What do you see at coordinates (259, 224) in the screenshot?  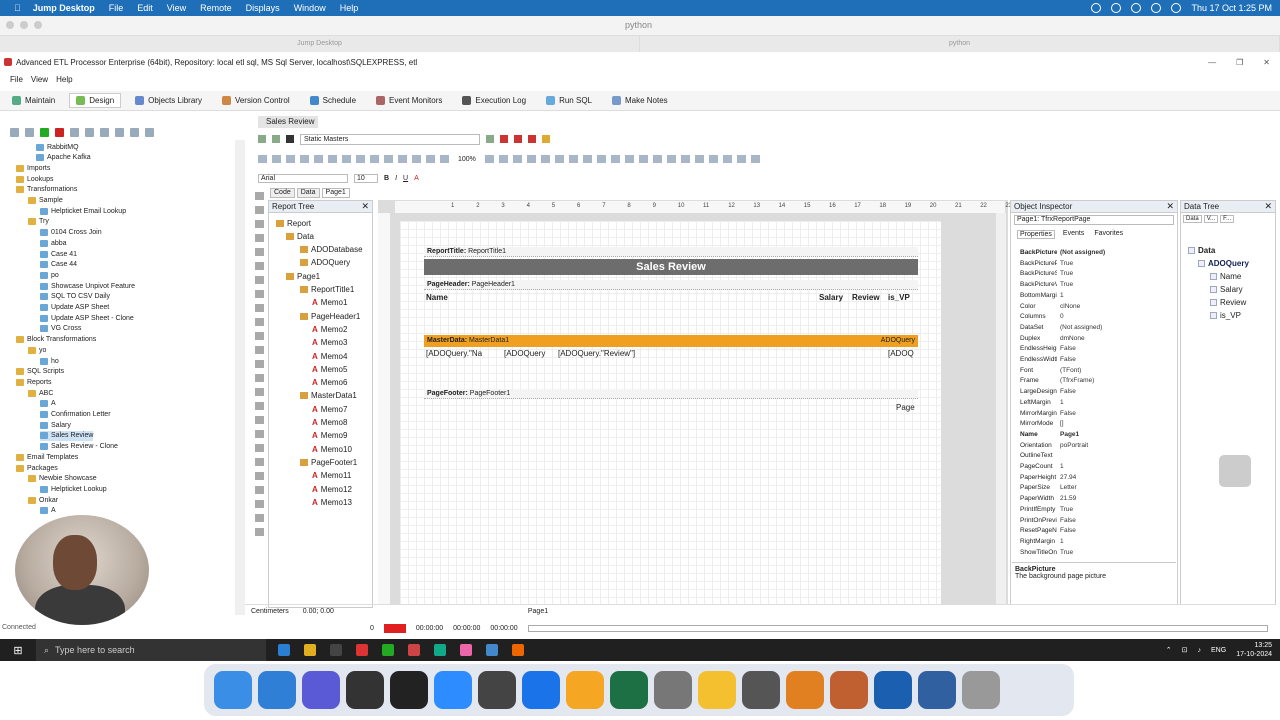 I see `zoom-icon` at bounding box center [259, 224].